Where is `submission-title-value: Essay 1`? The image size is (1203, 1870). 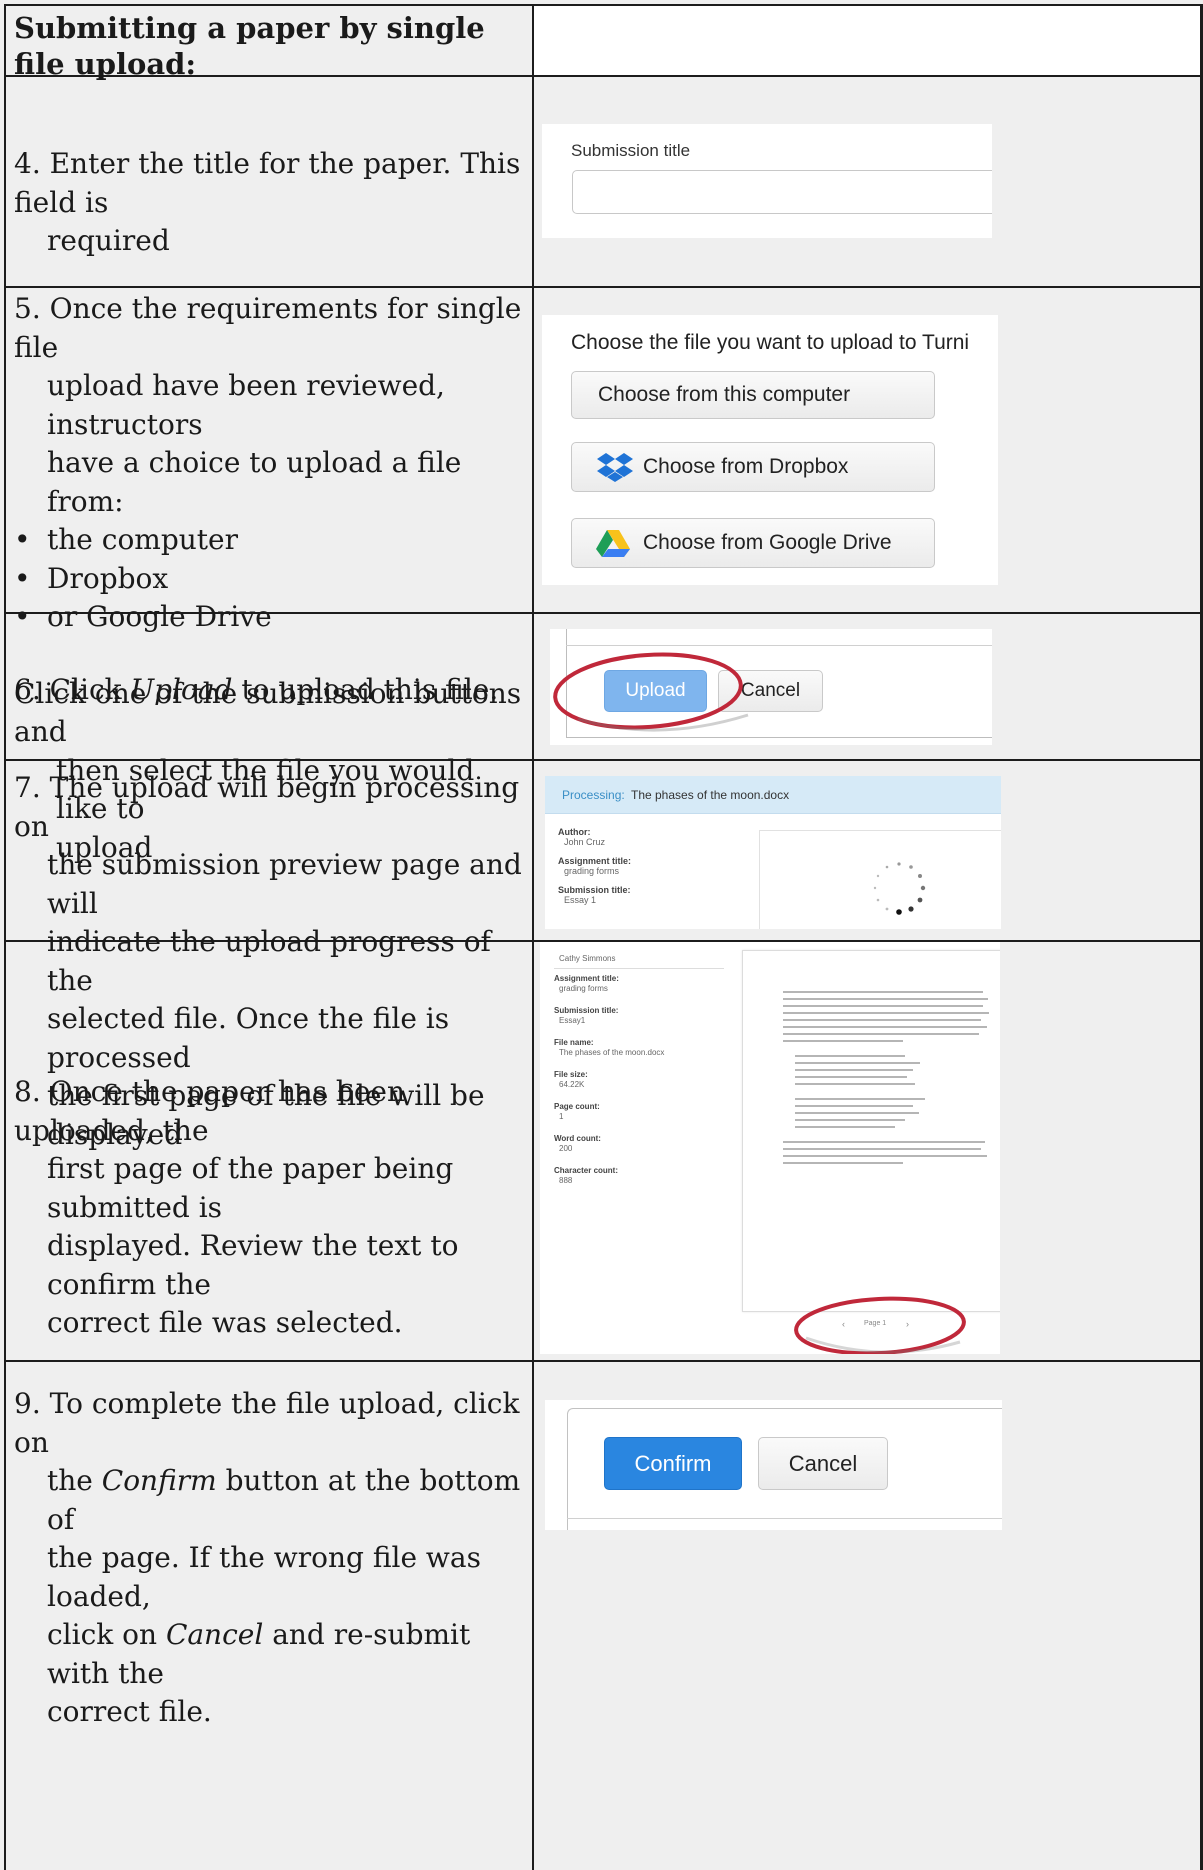
submission-title-value: Essay 1 is located at coordinates (580, 900).